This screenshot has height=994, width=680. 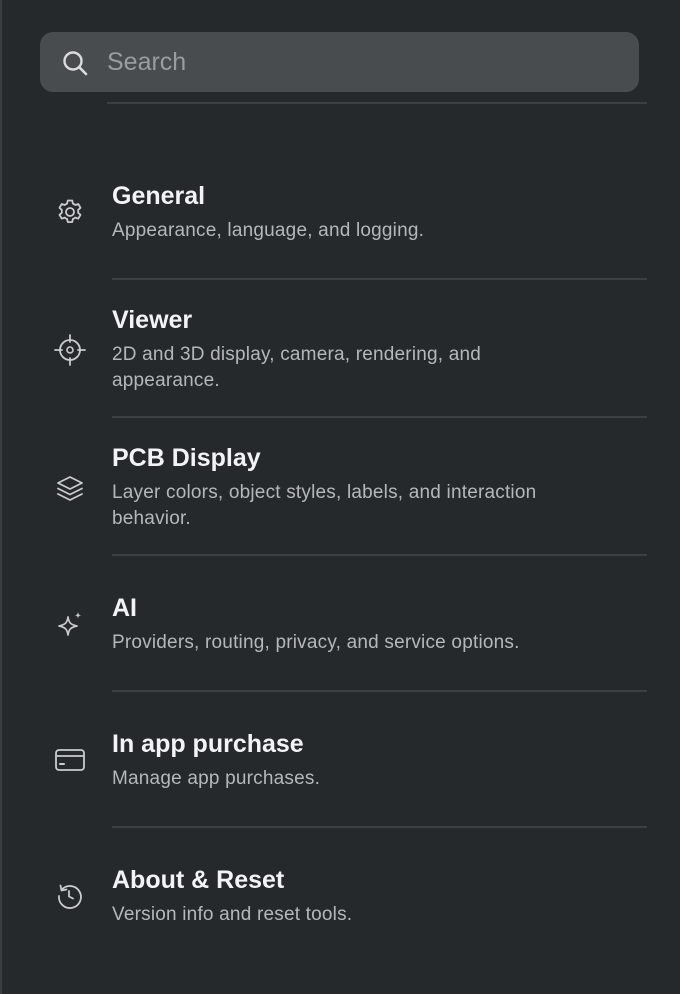 I want to click on item-title: About & Reset, so click(x=198, y=880).